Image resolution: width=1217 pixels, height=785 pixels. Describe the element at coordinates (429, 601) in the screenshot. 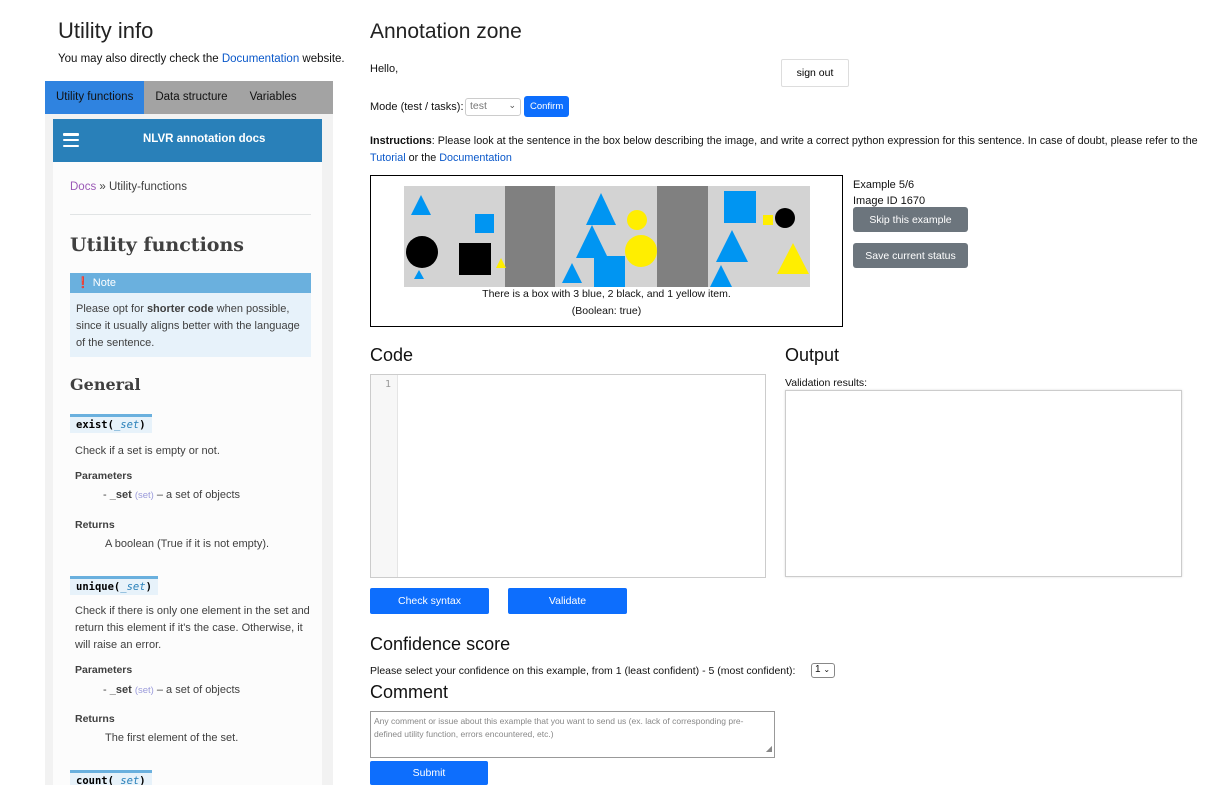

I see `check-syntax-button: Check syntax` at that location.